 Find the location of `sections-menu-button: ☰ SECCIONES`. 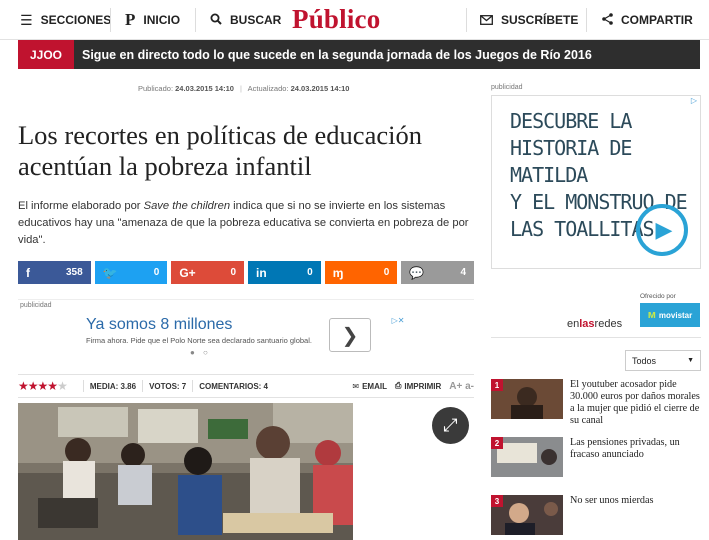

sections-menu-button: ☰ SECCIONES is located at coordinates (65, 20).